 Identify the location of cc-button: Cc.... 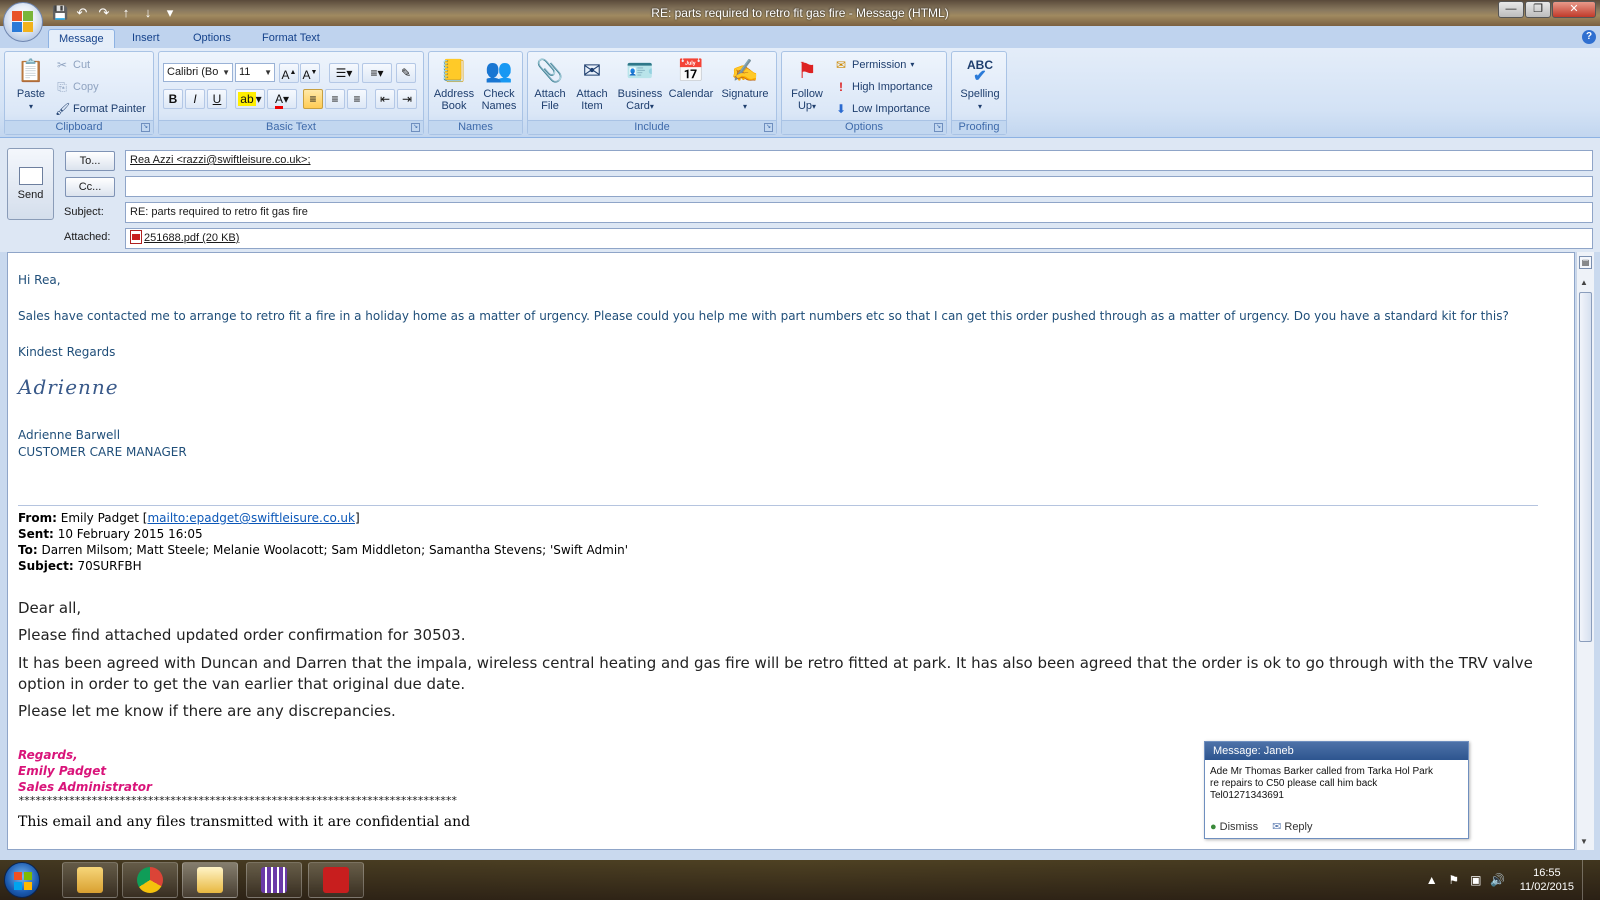
(90, 187).